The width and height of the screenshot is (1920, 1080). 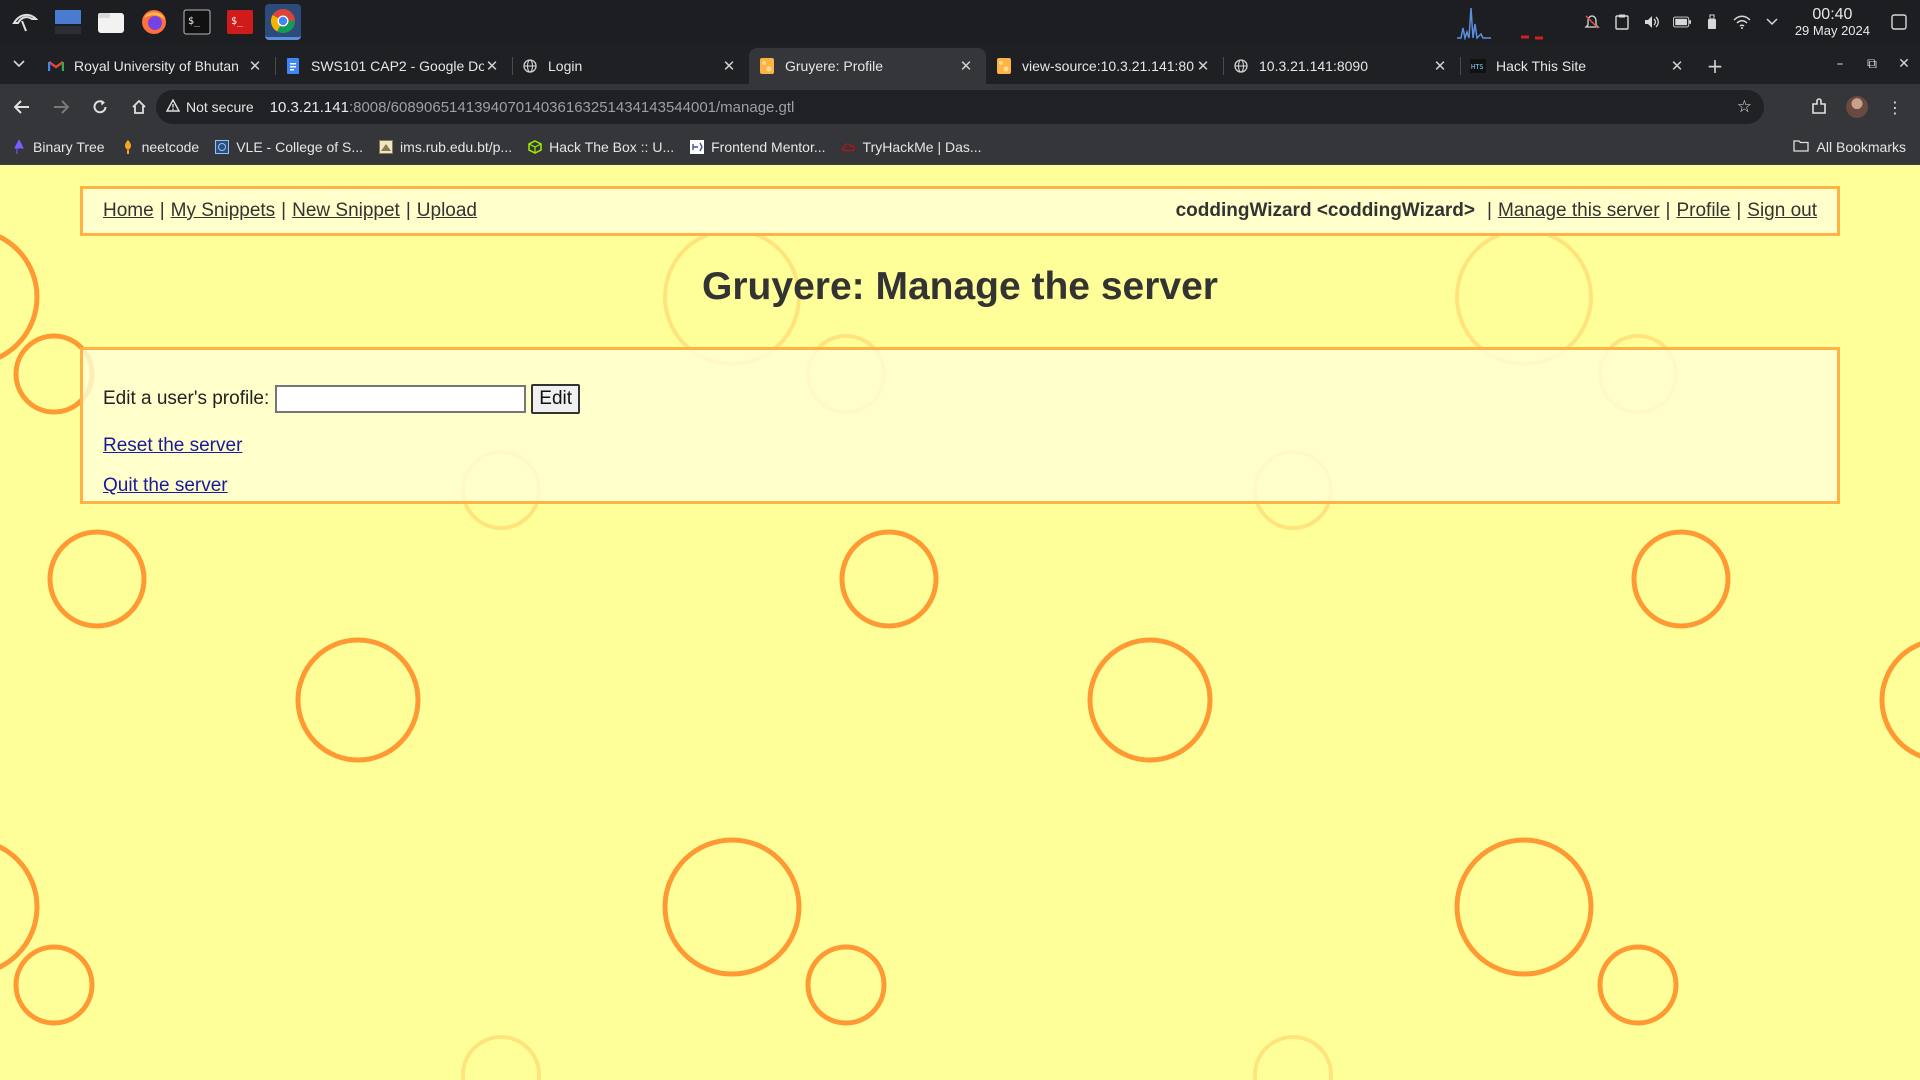 What do you see at coordinates (309, 107) in the screenshot?
I see `url-host: 10.3.21.141` at bounding box center [309, 107].